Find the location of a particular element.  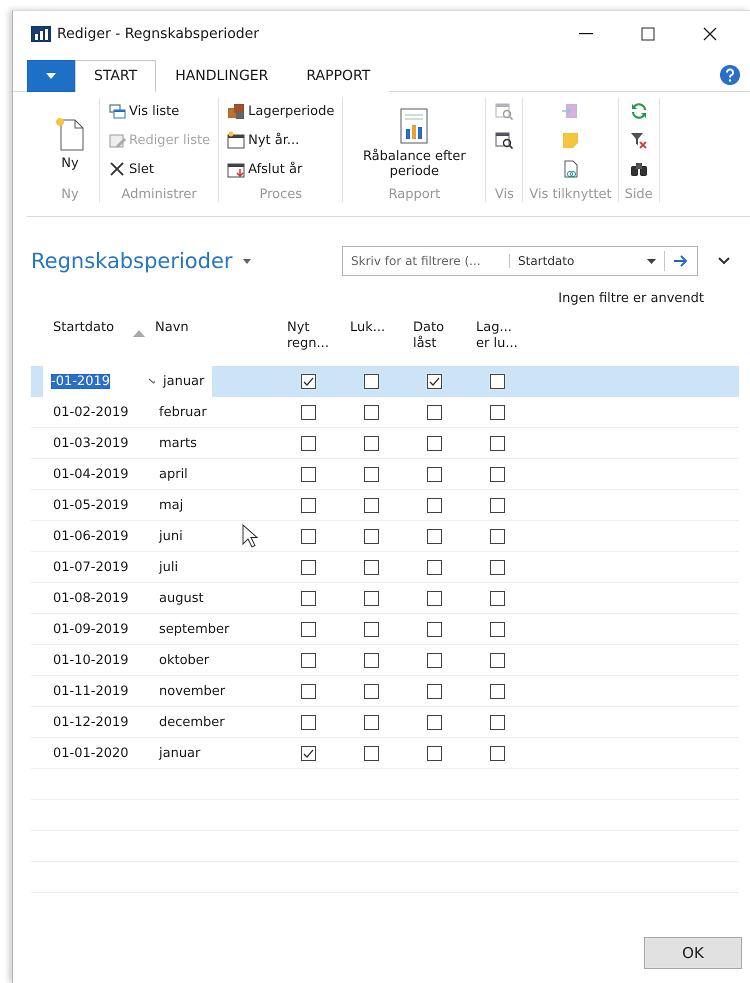

ribbon-button: Ny is located at coordinates (70, 142).